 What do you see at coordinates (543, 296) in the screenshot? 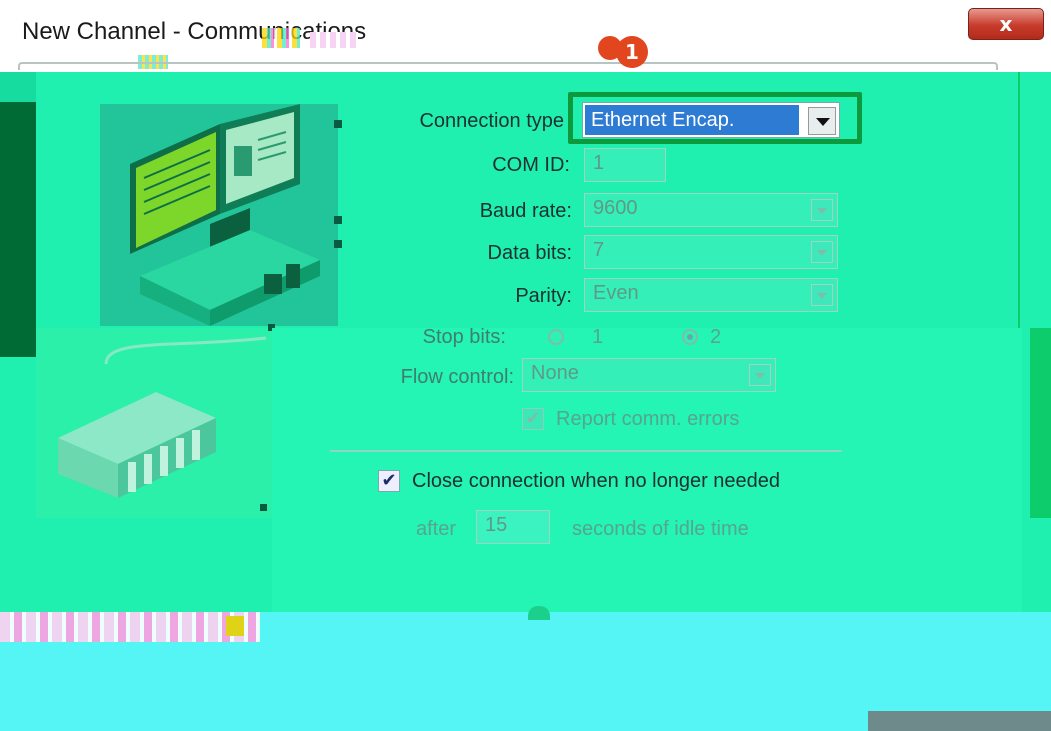
I see `parity-label: Parity:` at bounding box center [543, 296].